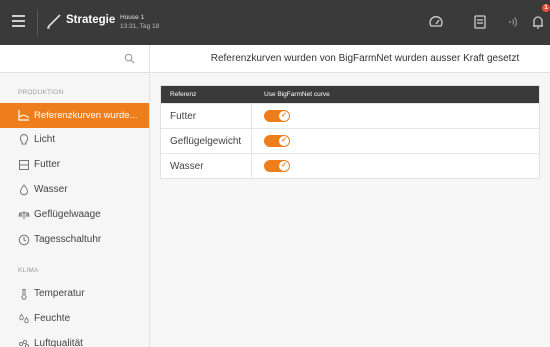 This screenshot has width=550, height=347. I want to click on sidebar-item-label: Feuchte, so click(52, 318).